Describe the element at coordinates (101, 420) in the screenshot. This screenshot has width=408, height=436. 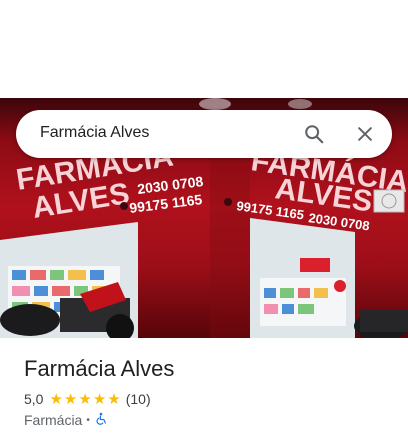
I see `wheelchair-icon` at that location.